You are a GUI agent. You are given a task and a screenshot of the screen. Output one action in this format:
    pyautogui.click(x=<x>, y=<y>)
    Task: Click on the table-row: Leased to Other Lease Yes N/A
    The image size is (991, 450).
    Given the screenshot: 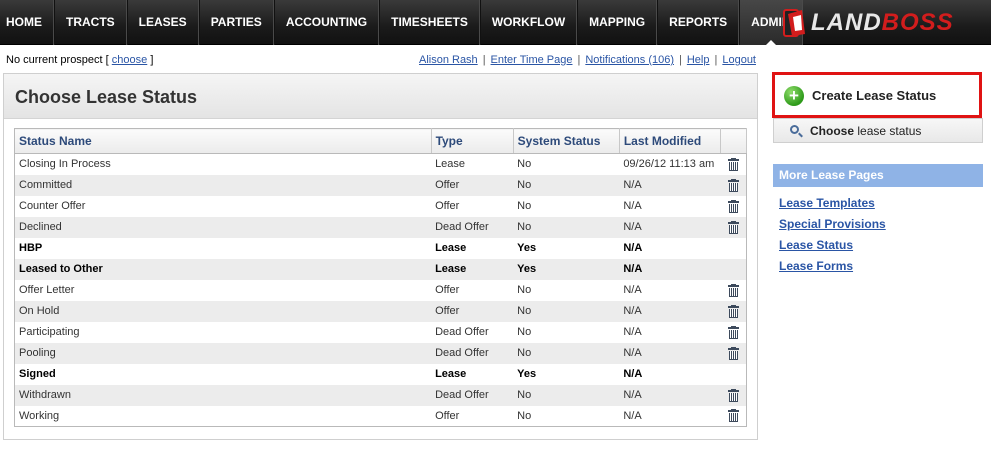 What is the action you would take?
    pyautogui.click(x=380, y=269)
    